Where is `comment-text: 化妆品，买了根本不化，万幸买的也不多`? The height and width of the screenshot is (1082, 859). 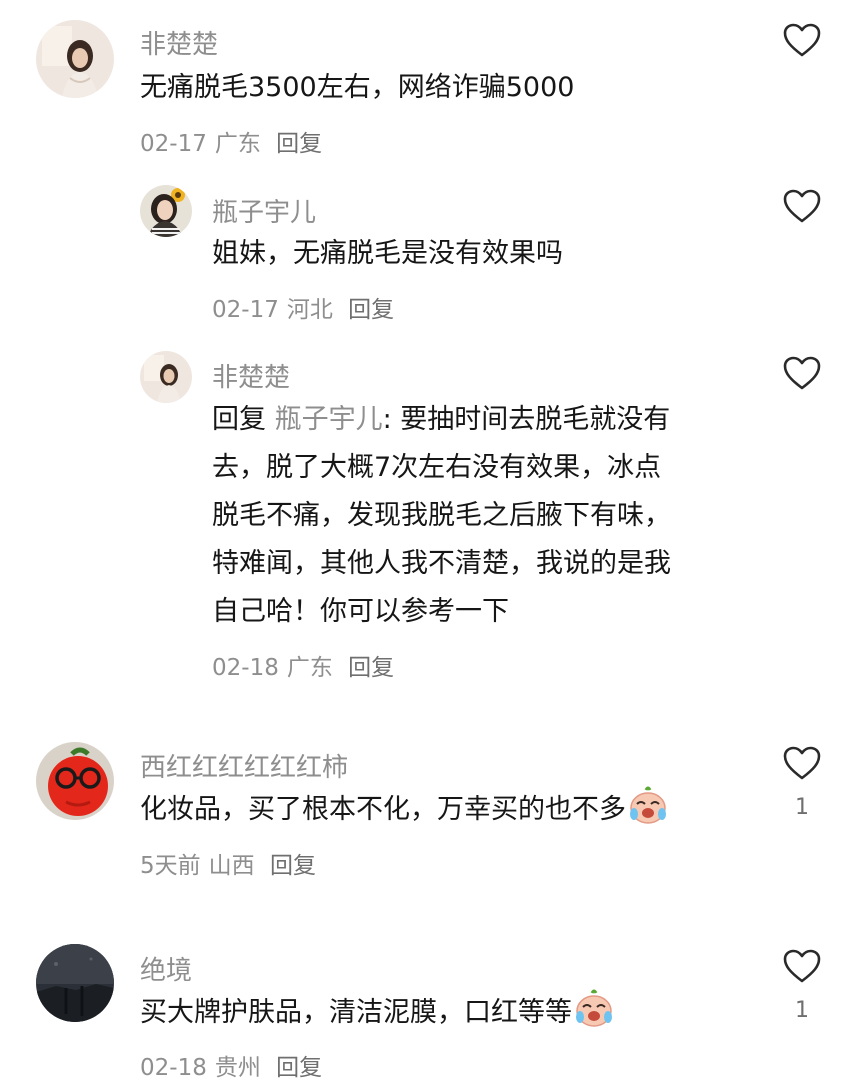 comment-text: 化妆品，买了根本不化，万幸买的也不多 is located at coordinates (404, 813).